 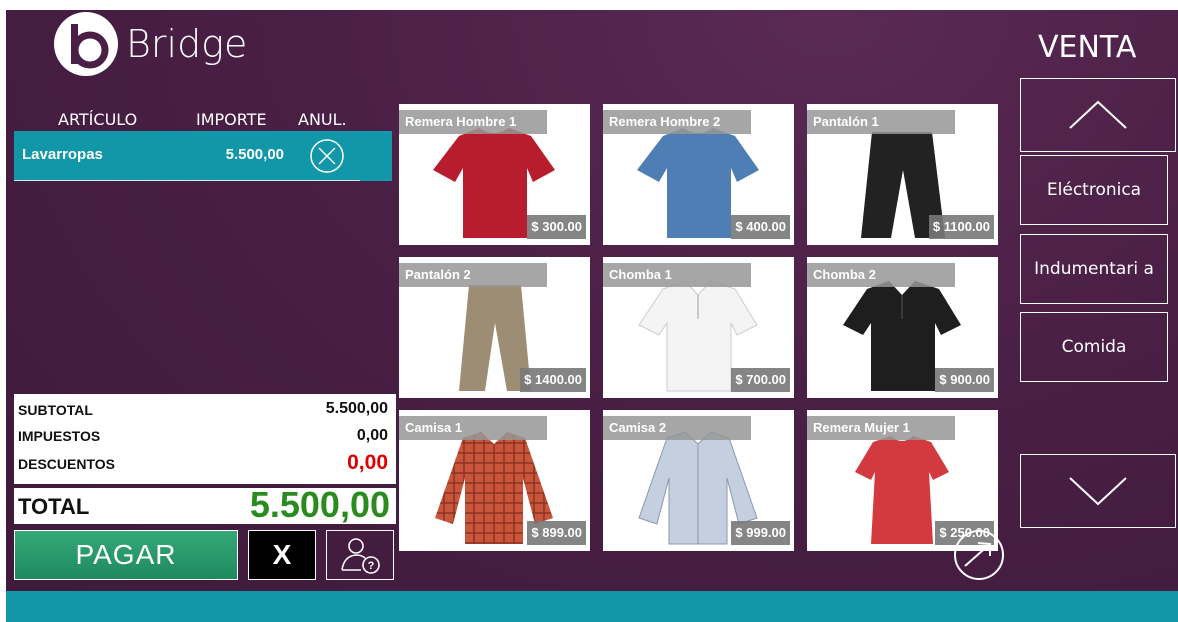 What do you see at coordinates (961, 227) in the screenshot?
I see `product-price: $ 1100.00` at bounding box center [961, 227].